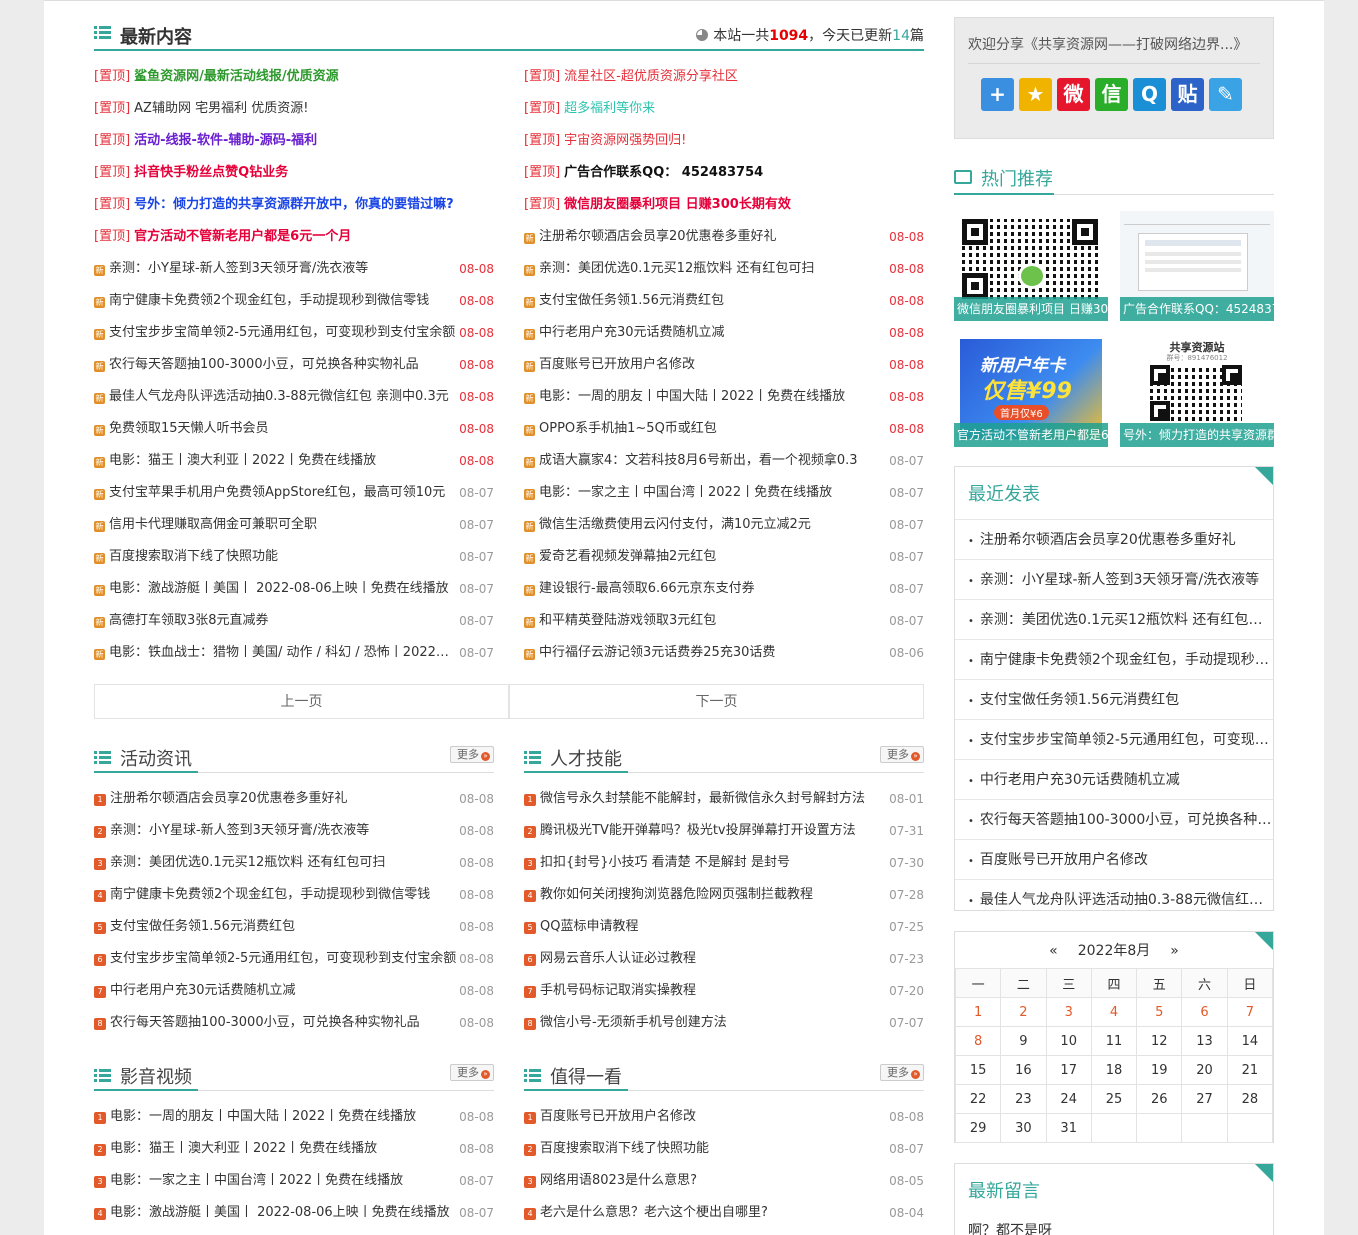 The width and height of the screenshot is (1358, 1235). I want to click on wechat-icon: 信, so click(1111, 94).